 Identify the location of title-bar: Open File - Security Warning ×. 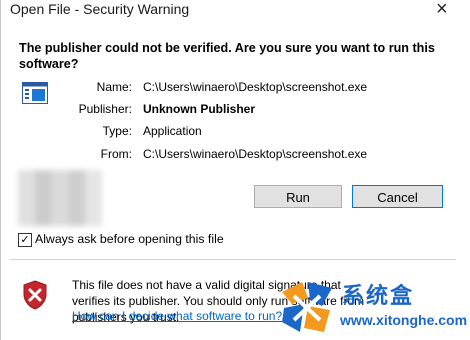
(235, 11).